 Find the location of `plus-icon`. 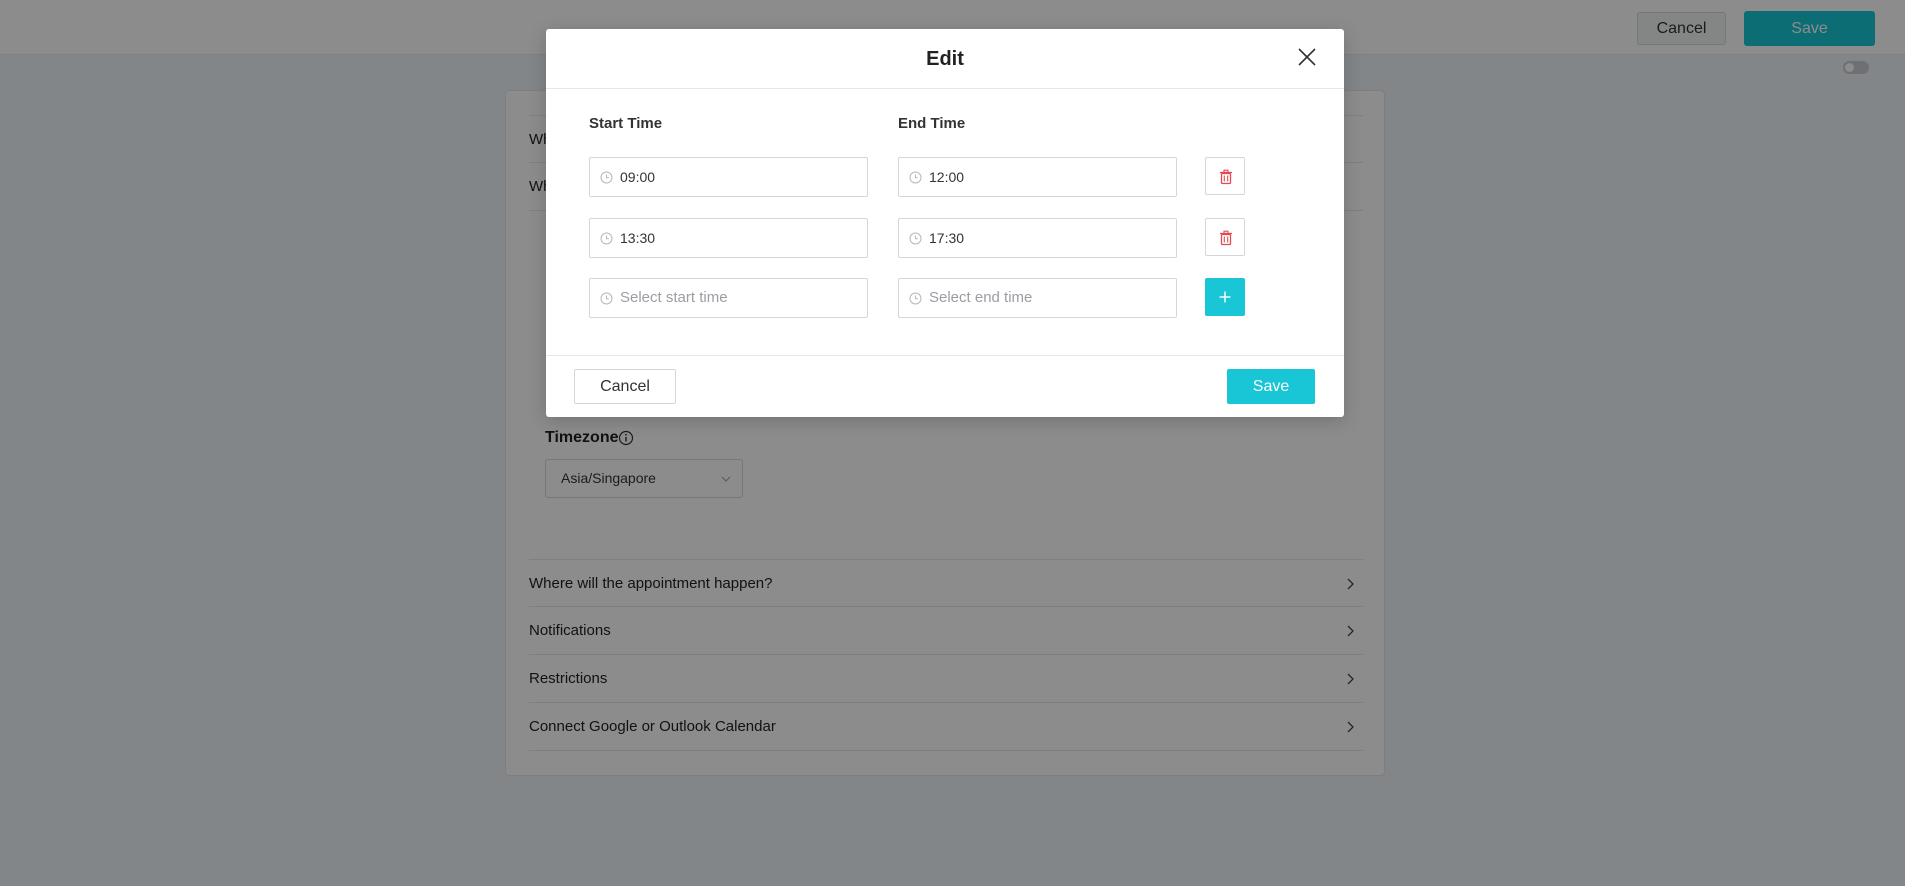

plus-icon is located at coordinates (1225, 297).